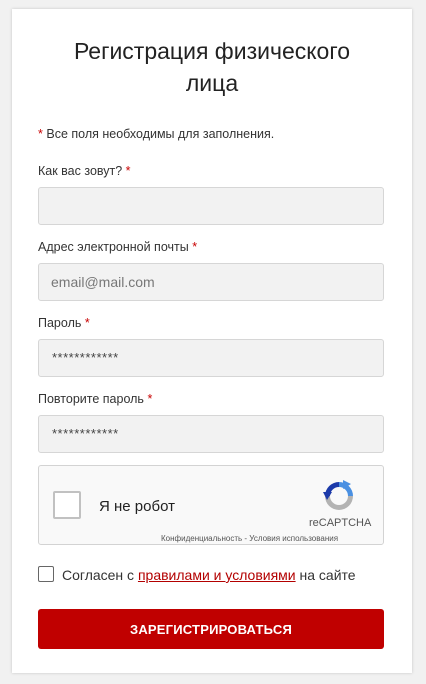 The height and width of the screenshot is (684, 426). I want to click on name-input, so click(211, 206).